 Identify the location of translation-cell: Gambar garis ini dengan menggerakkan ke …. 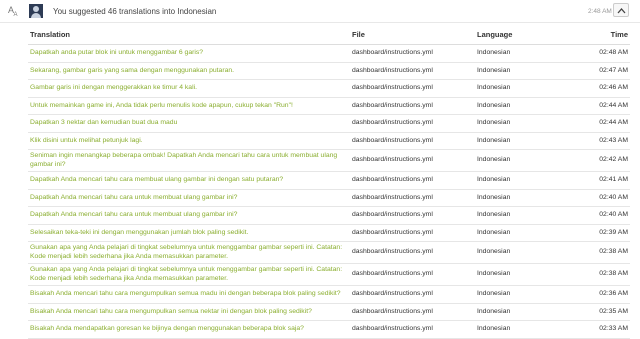
(189, 88).